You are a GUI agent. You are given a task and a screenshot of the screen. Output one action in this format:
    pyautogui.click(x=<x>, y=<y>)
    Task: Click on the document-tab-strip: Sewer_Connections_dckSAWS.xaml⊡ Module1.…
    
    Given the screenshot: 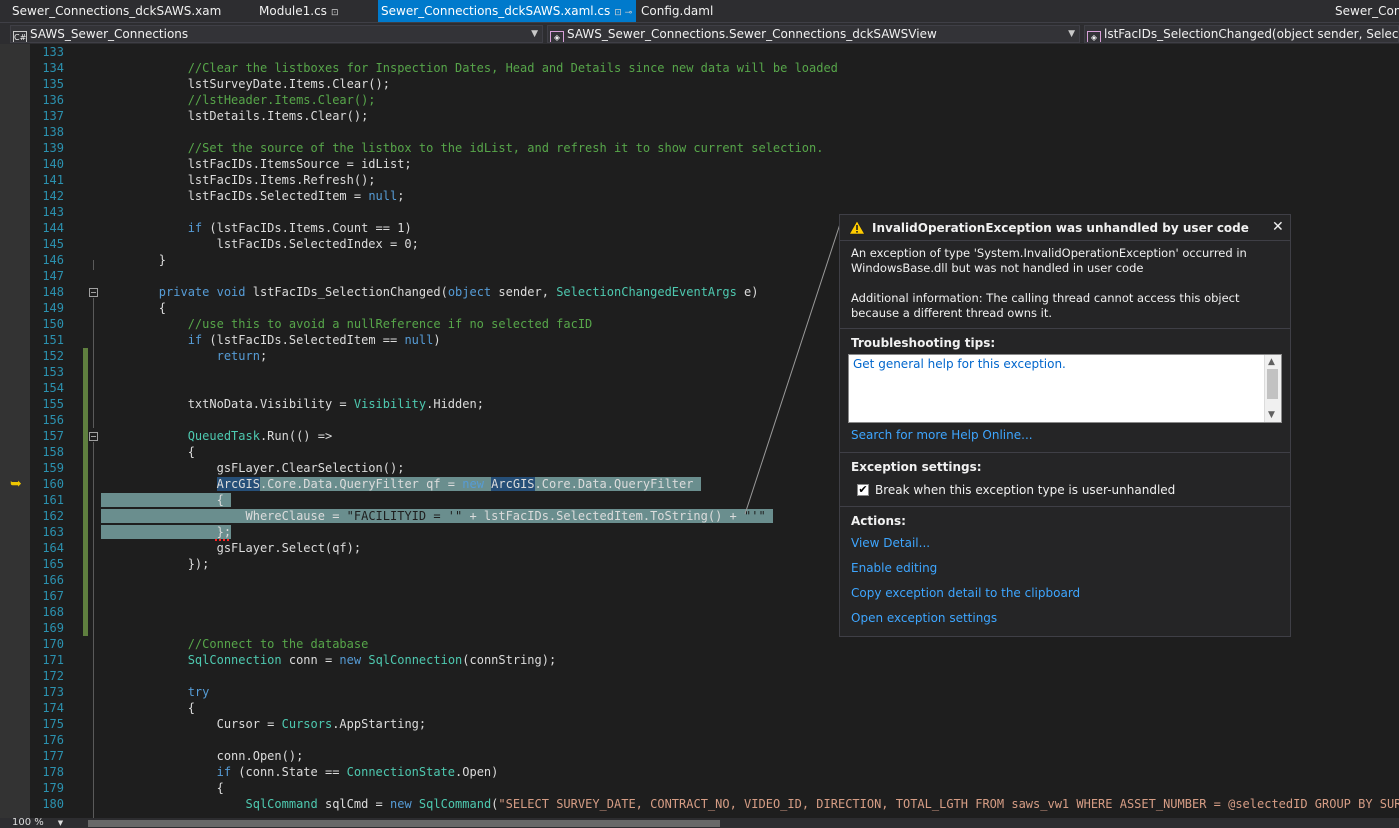 What is the action you would take?
    pyautogui.click(x=699, y=11)
    